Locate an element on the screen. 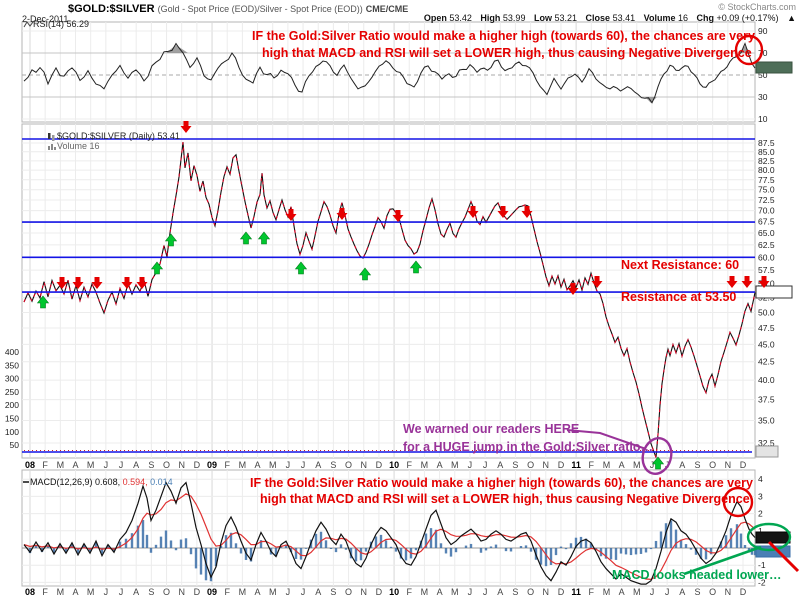 This screenshot has height=599, width=800. svg-text: 250 is located at coordinates (12, 392).